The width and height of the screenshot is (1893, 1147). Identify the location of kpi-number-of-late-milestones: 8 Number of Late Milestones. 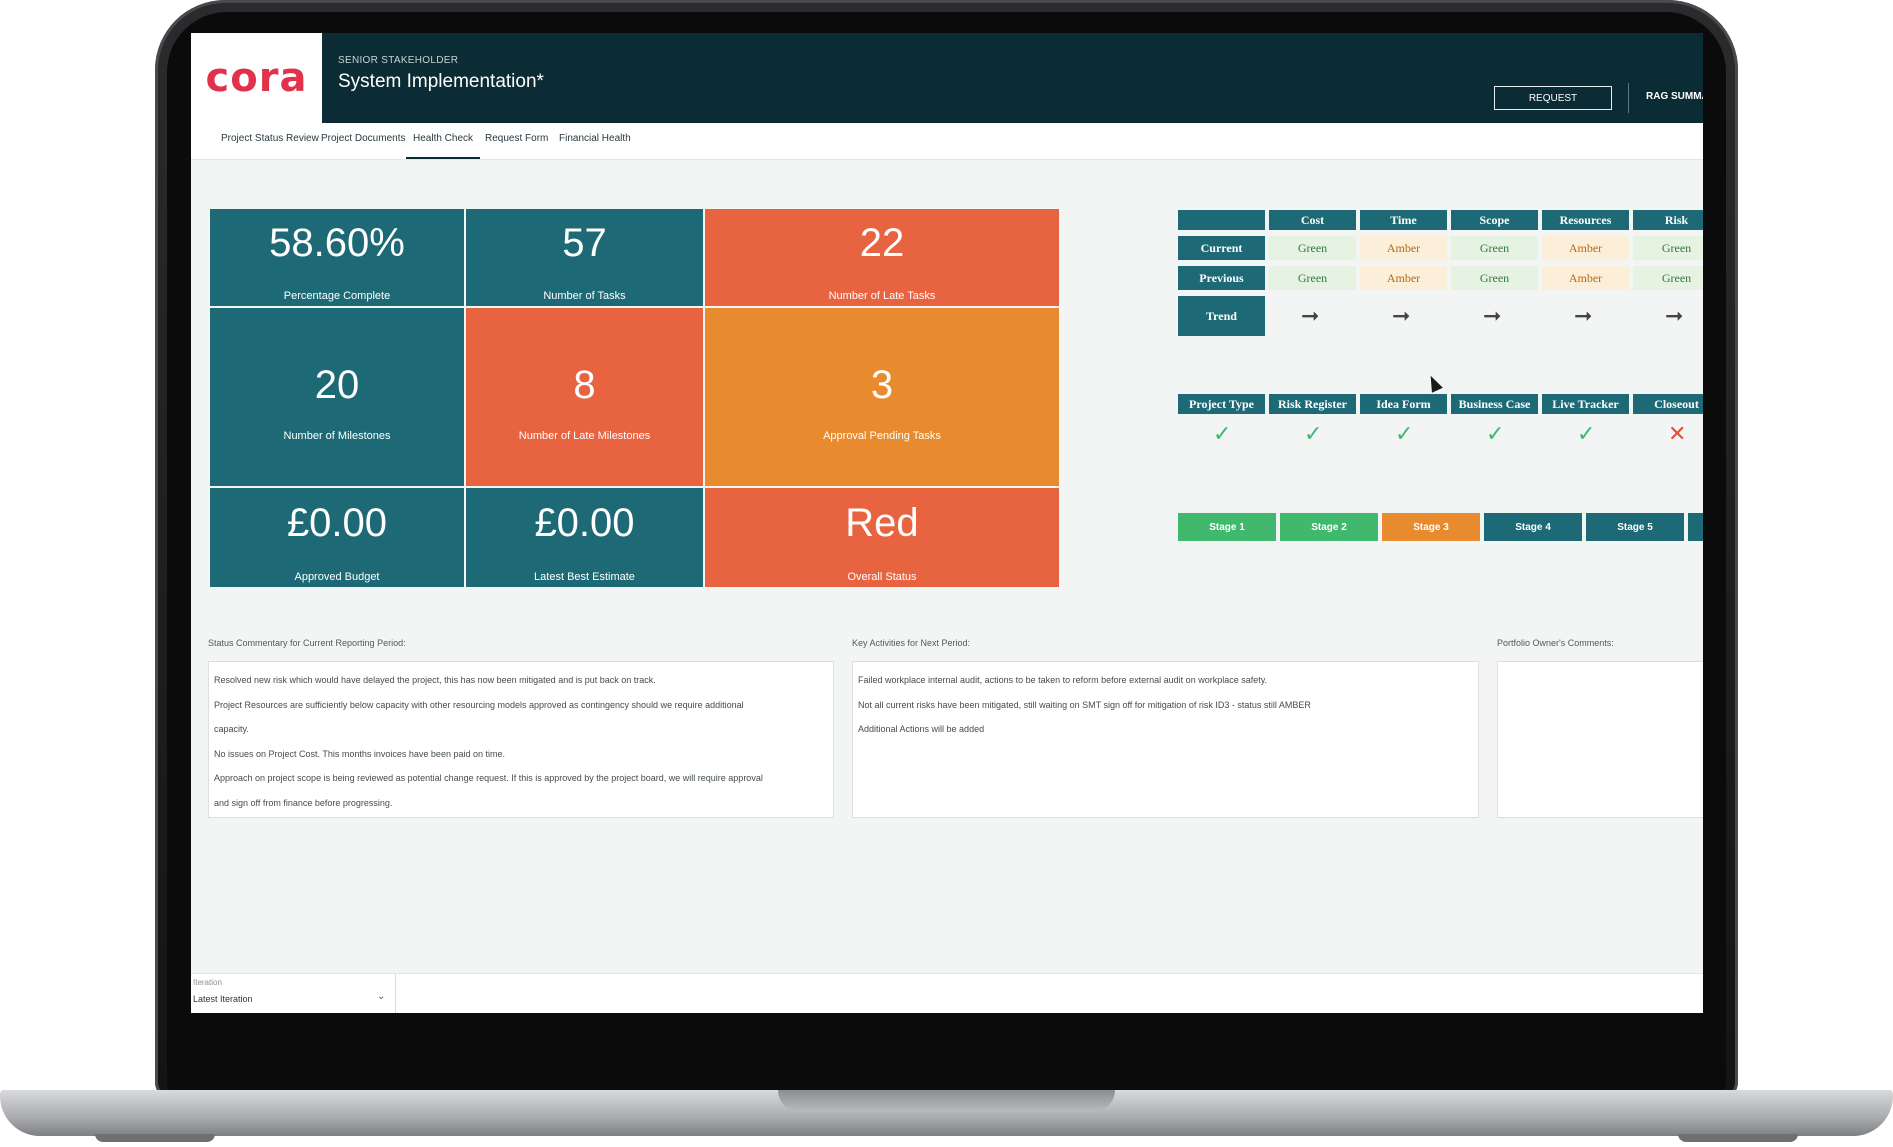
(584, 397).